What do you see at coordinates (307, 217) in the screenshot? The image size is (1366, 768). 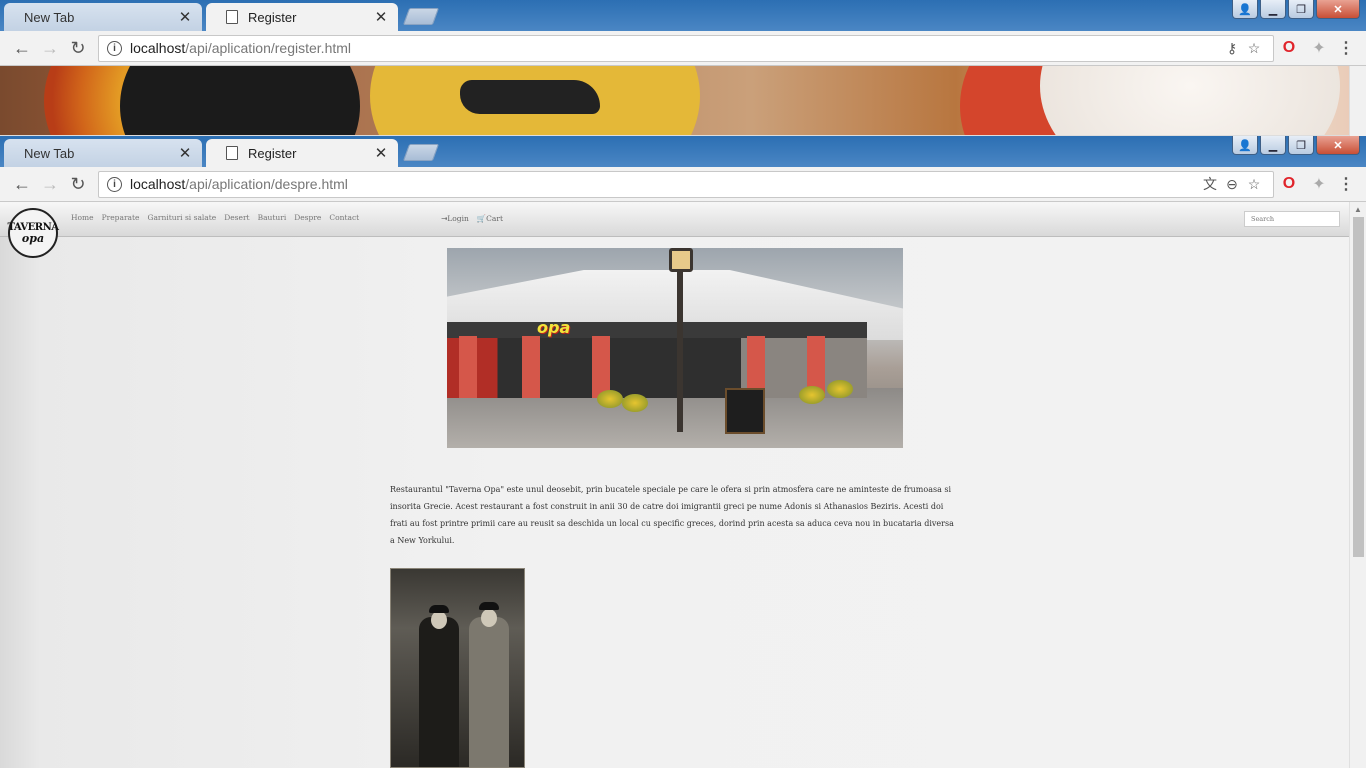 I see `nav-link-despre: Despre` at bounding box center [307, 217].